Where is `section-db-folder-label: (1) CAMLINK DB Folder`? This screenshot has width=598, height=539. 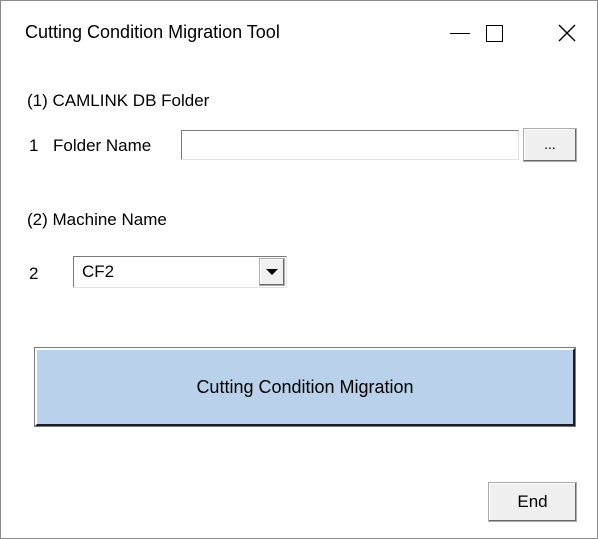 section-db-folder-label: (1) CAMLINK DB Folder is located at coordinates (118, 100).